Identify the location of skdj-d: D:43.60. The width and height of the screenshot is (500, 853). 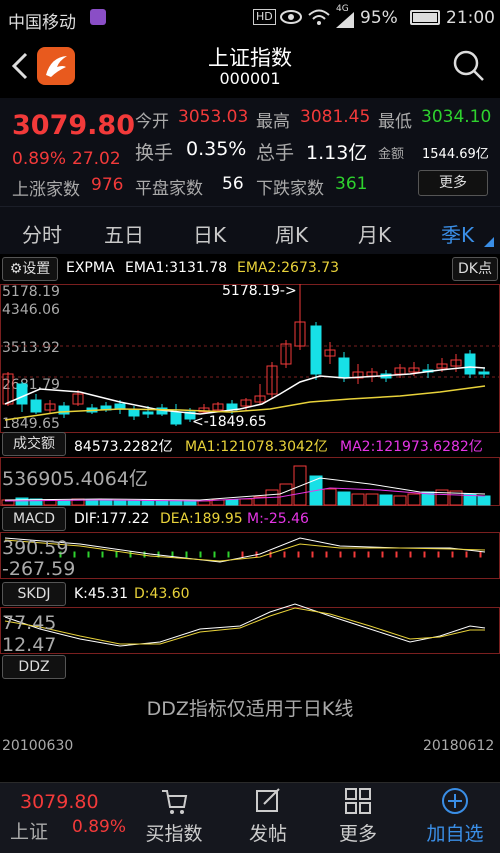
(162, 594).